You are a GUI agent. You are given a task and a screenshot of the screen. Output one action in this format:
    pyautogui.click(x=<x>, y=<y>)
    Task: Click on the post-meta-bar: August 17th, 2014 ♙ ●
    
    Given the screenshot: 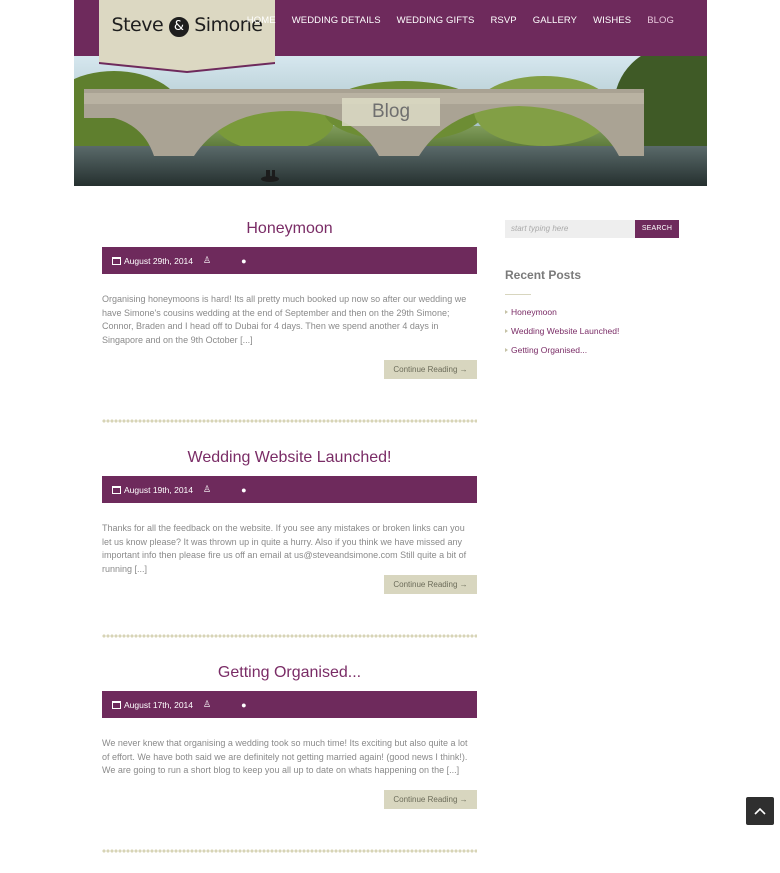 What is the action you would take?
    pyautogui.click(x=289, y=704)
    